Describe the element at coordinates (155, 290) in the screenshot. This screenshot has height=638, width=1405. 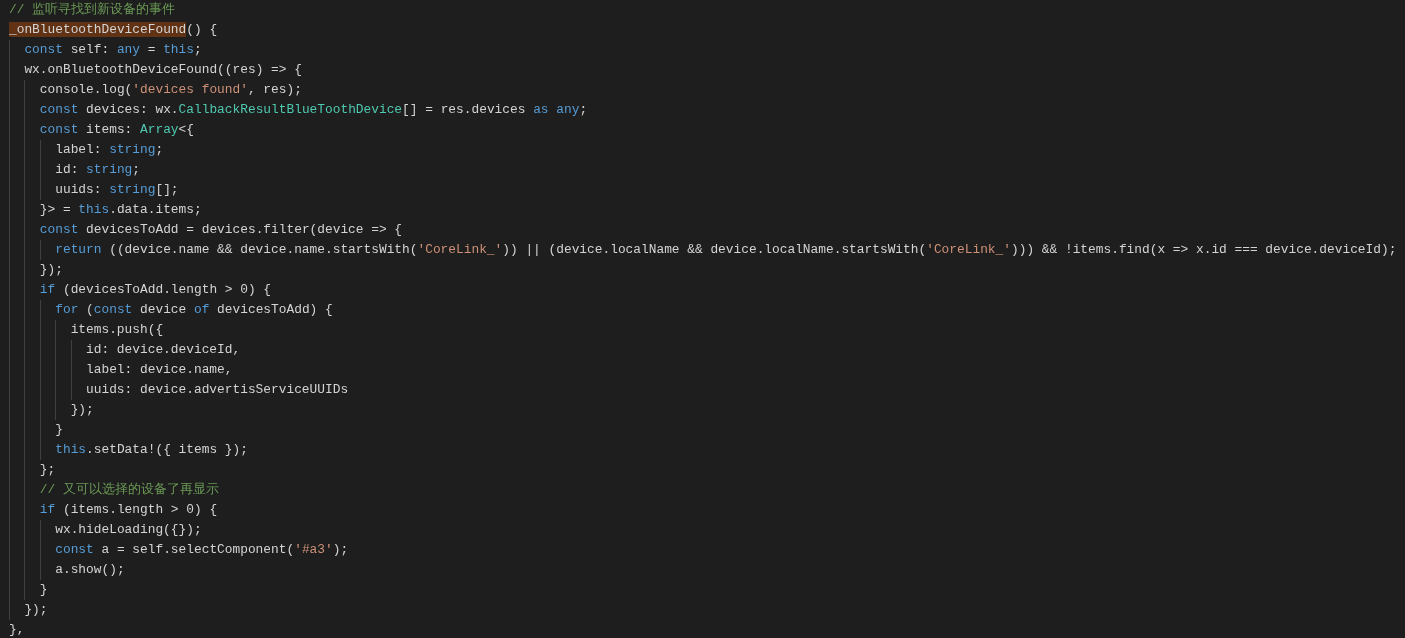
I see `code-line: if (devicesToAdd.length > 0) {` at that location.